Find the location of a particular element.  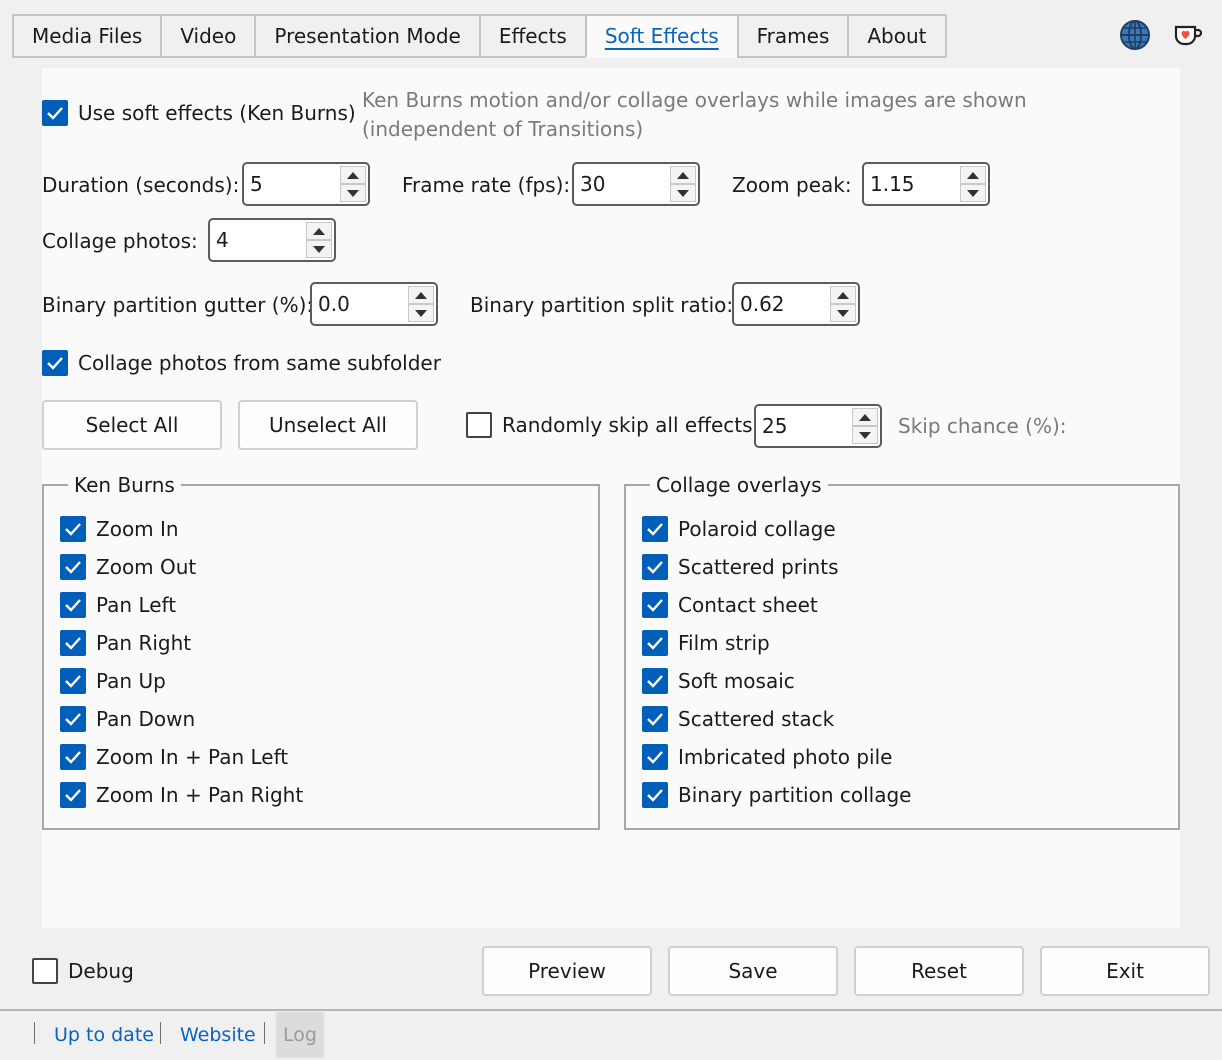

debug-checkbox: Debug is located at coordinates (83, 971).